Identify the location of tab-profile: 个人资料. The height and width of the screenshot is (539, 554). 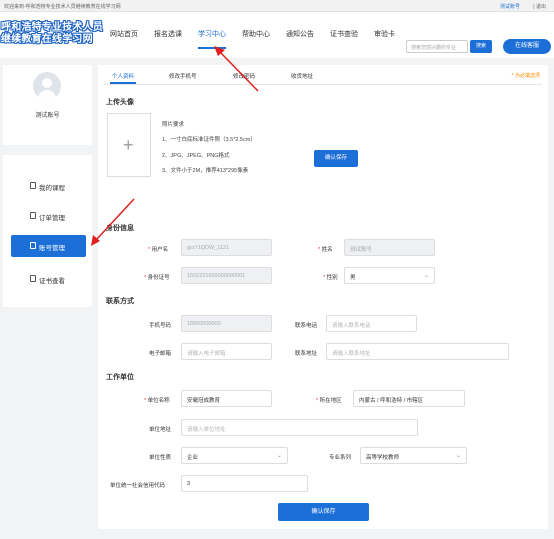
(123, 78).